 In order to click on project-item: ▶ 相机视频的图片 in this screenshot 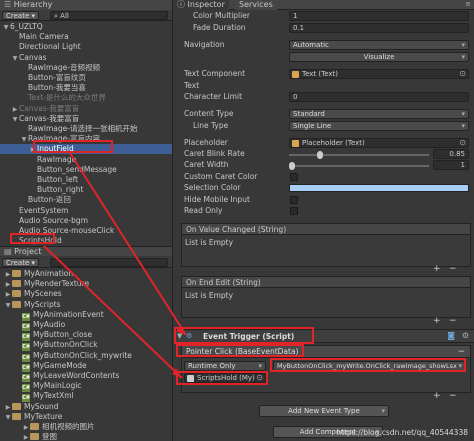, I will do `click(86, 427)`.